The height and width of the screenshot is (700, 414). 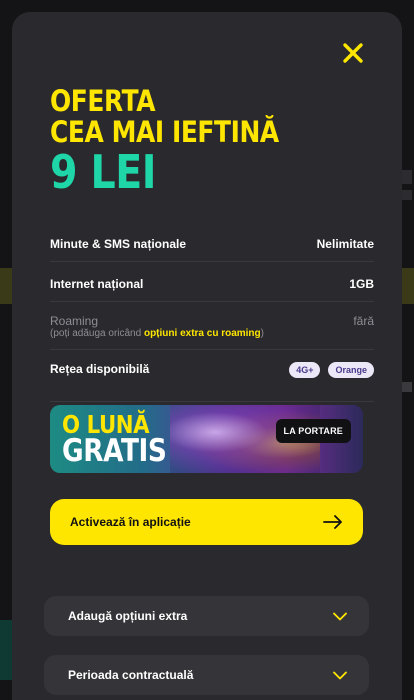 What do you see at coordinates (206, 439) in the screenshot?
I see `promo-banner: O LUNĂ GRATIS LA PORTARE` at bounding box center [206, 439].